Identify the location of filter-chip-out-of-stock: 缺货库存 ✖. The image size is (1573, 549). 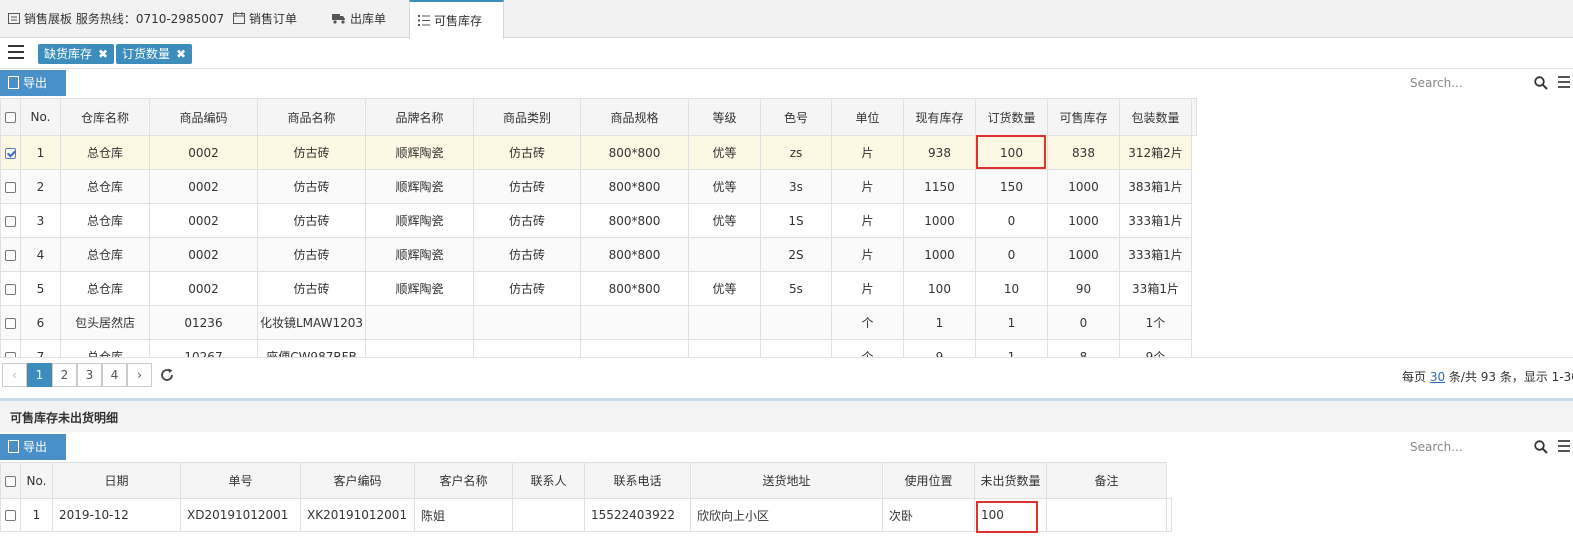
(76, 54).